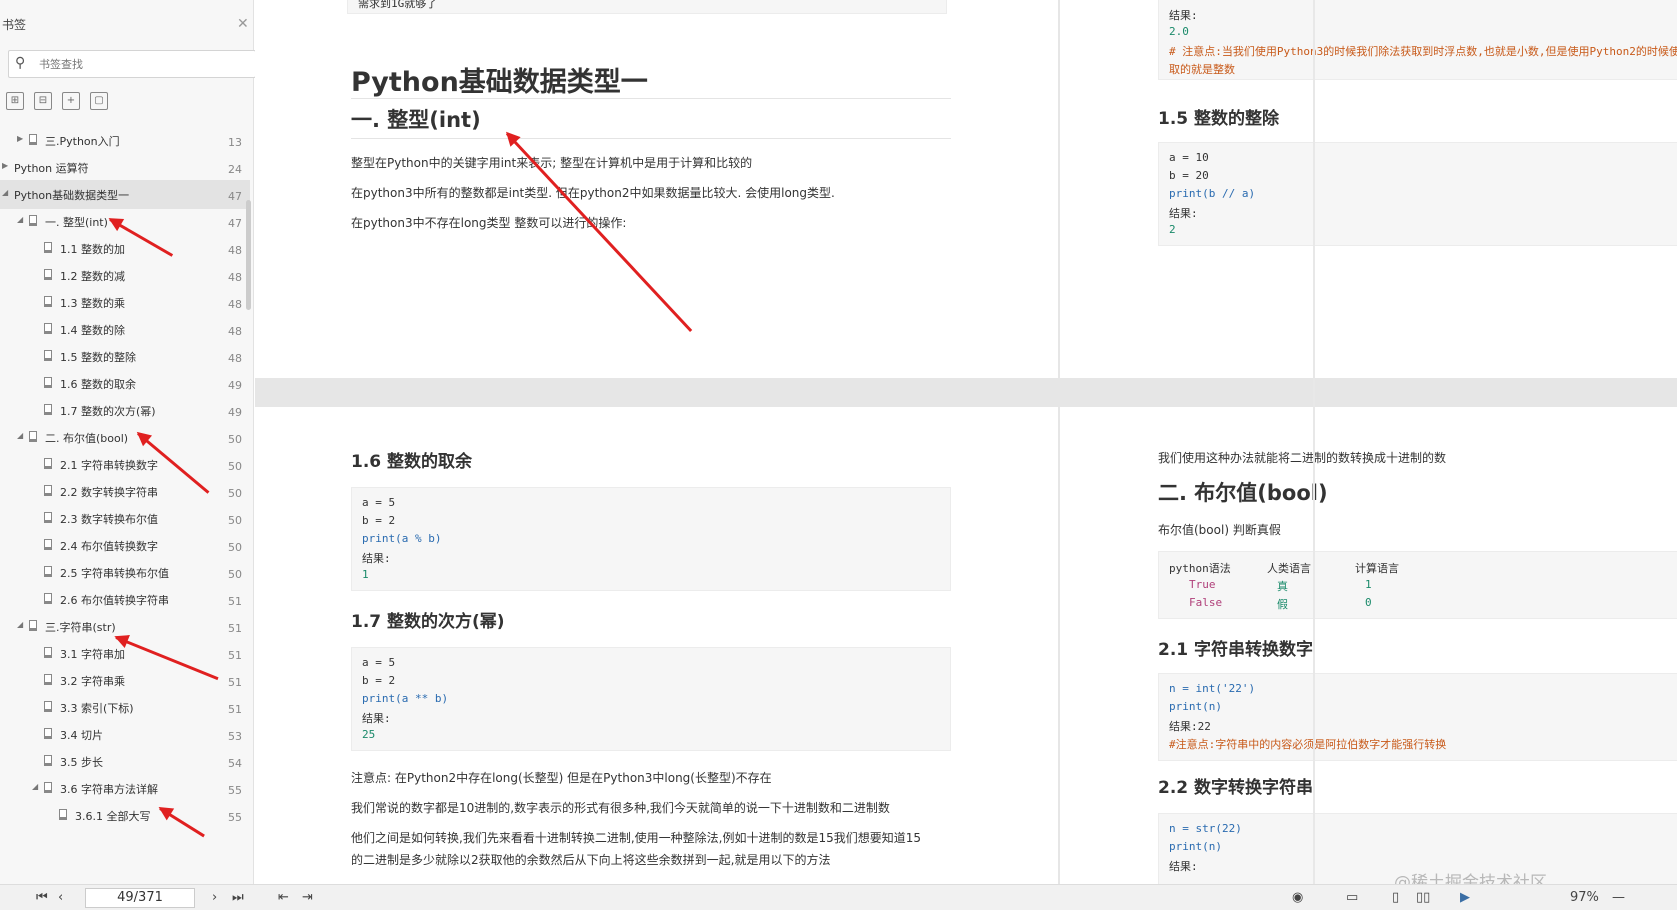  What do you see at coordinates (1584, 897) in the screenshot?
I see `zoom-level: 97%` at bounding box center [1584, 897].